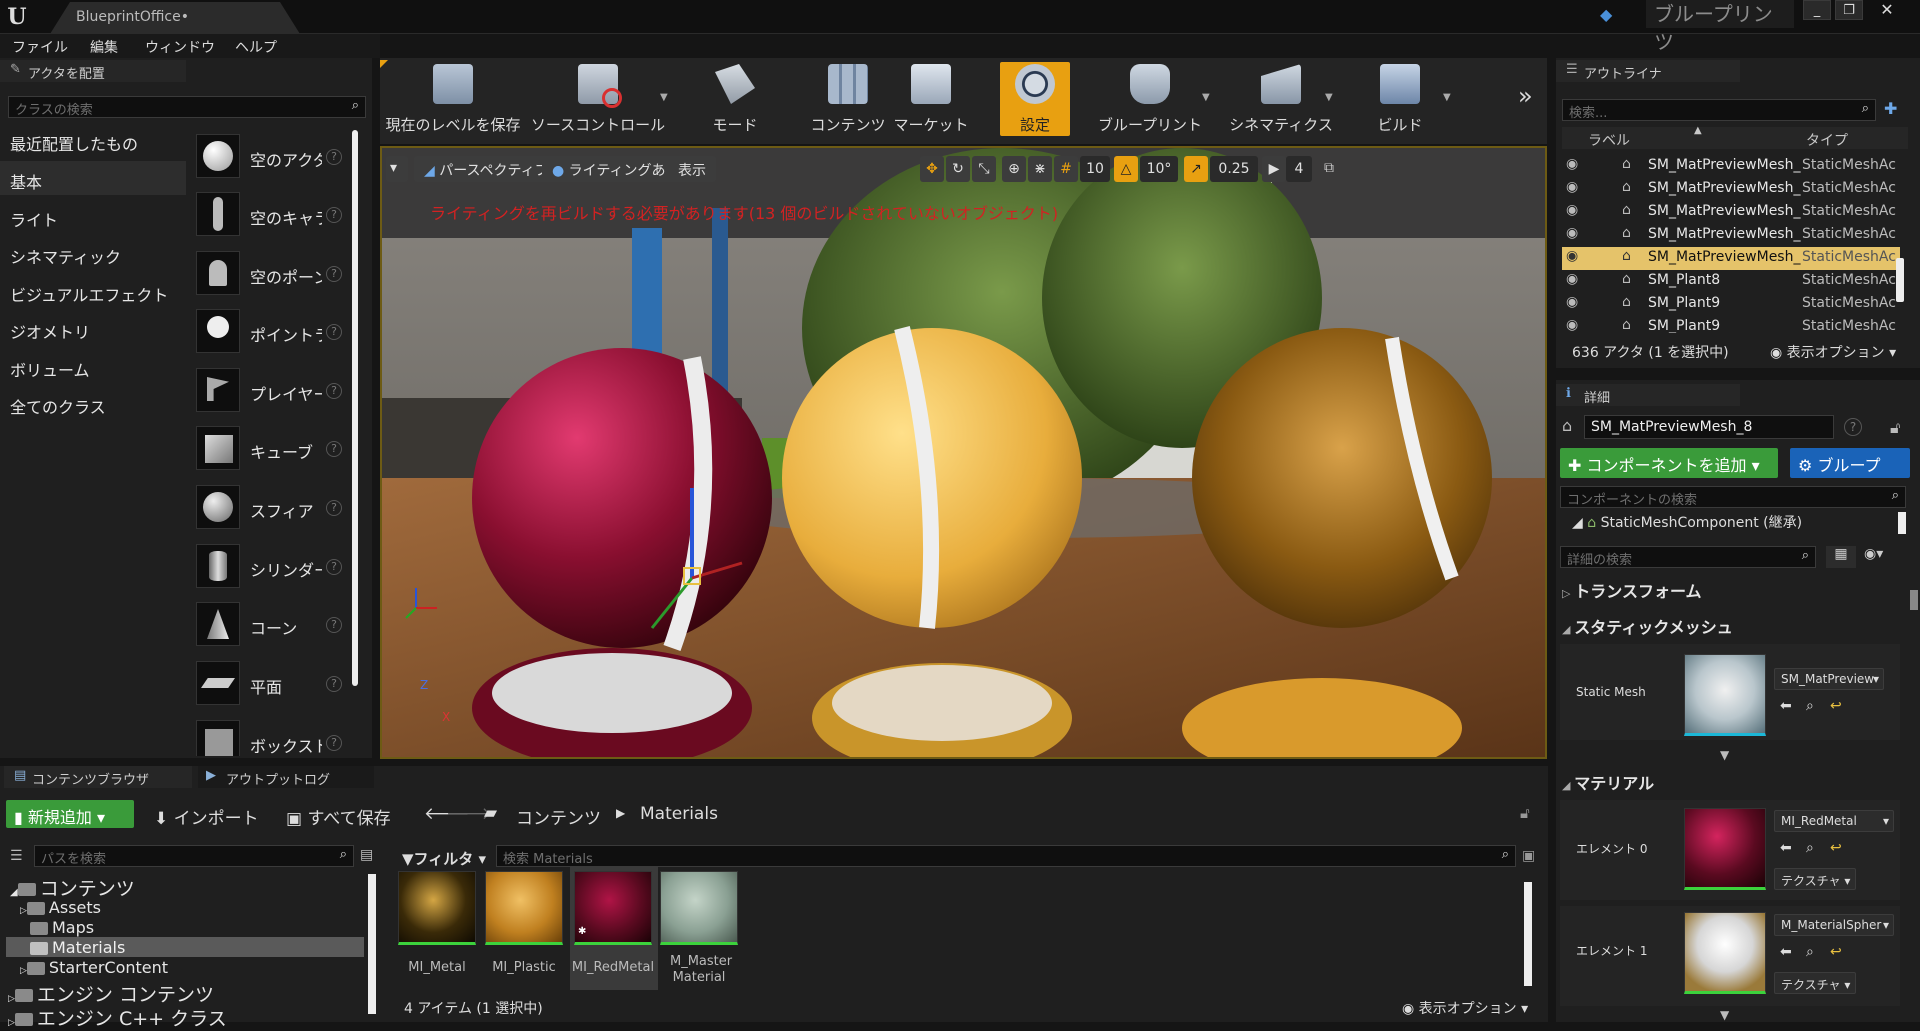 Image resolution: width=1920 pixels, height=1031 pixels. Describe the element at coordinates (93, 366) in the screenshot. I see `category-volumes: ボリューム` at that location.